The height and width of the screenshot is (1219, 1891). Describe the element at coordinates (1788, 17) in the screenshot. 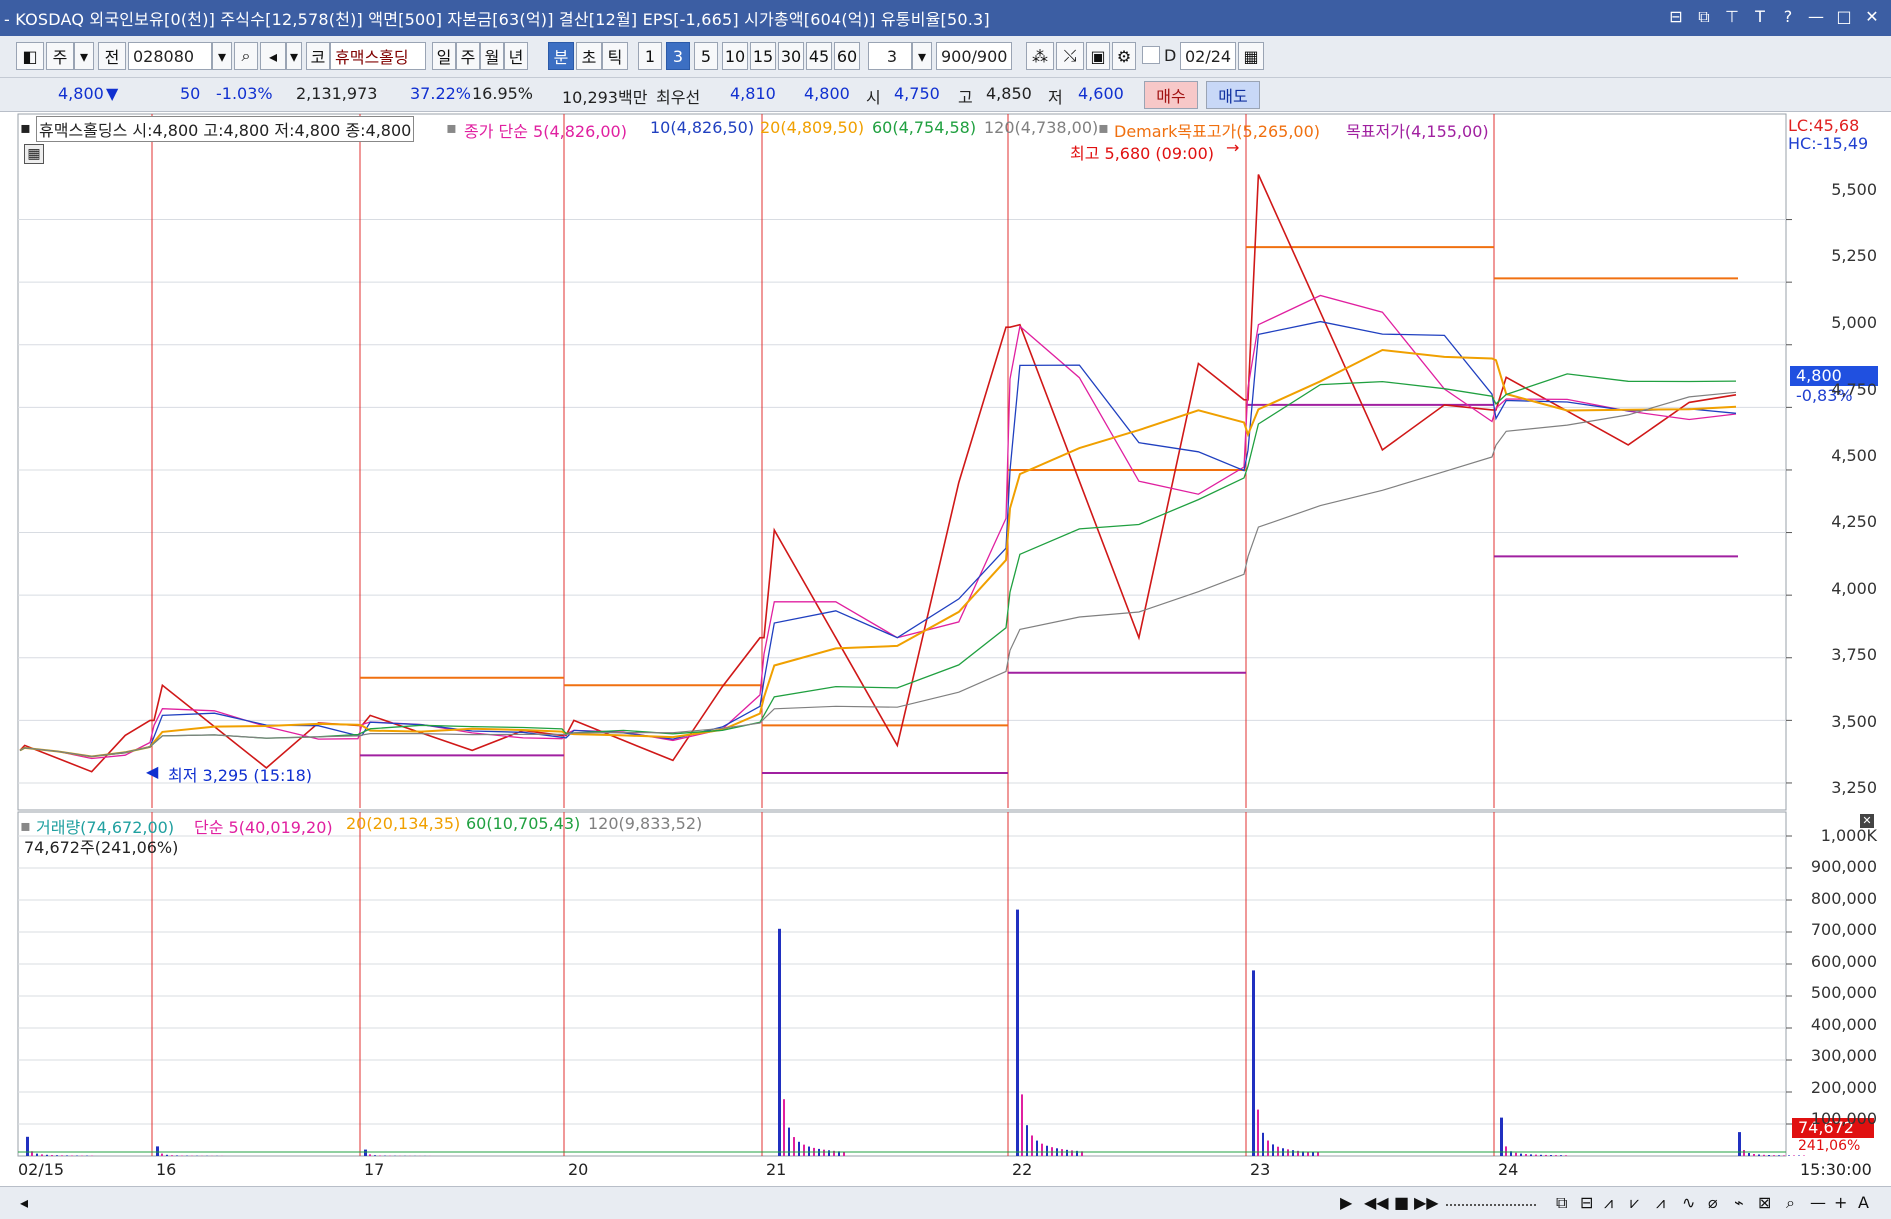

I see `help-icon: ?` at that location.